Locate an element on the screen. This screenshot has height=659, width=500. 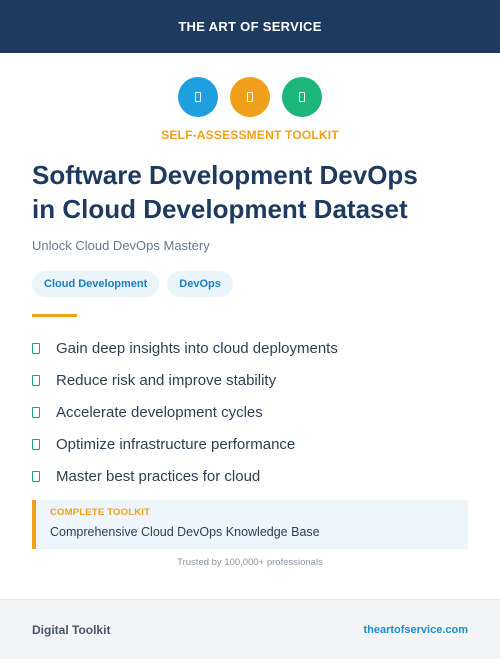
benefit-item: Master best practices for cloud is located at coordinates (185, 476).